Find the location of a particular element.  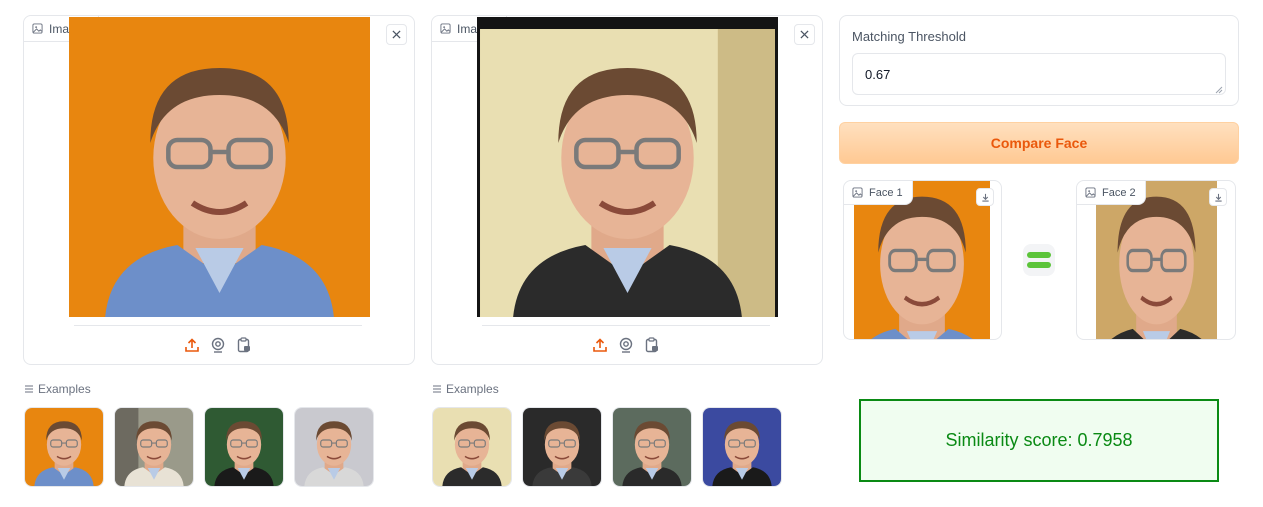

examples-right-label: Examples is located at coordinates (465, 389).